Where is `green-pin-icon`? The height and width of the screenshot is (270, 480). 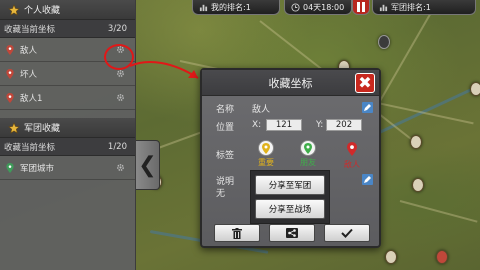
green-pin-icon is located at coordinates (308, 148).